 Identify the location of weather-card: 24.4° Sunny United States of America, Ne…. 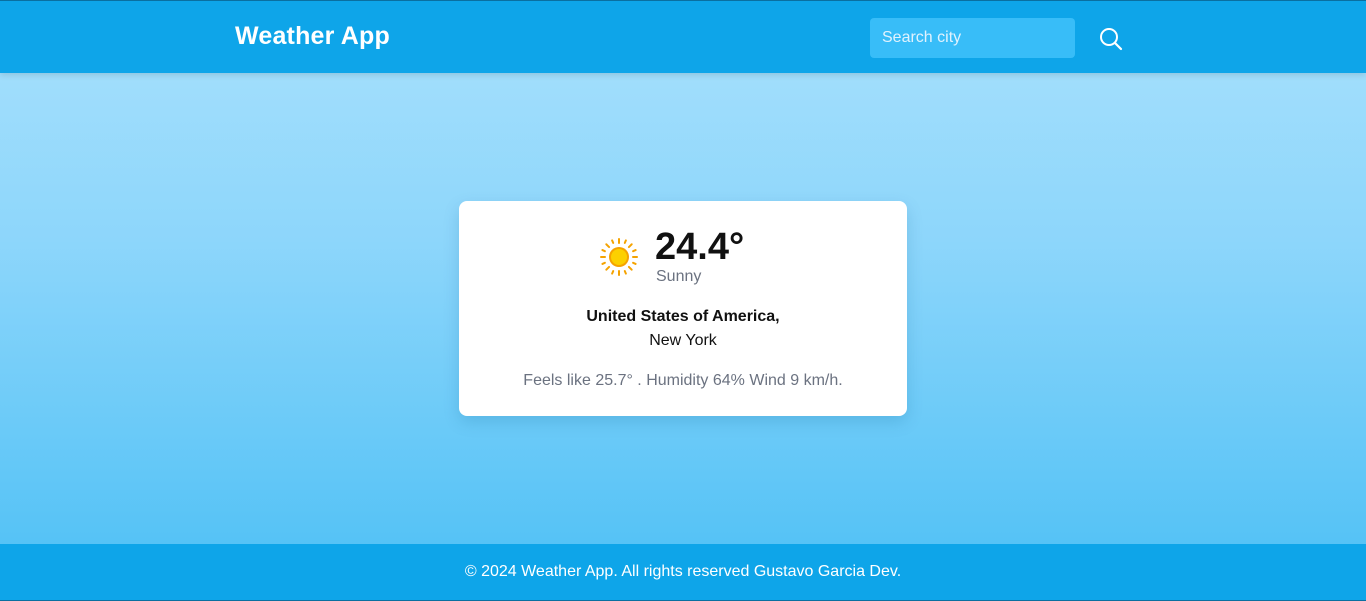
(683, 308).